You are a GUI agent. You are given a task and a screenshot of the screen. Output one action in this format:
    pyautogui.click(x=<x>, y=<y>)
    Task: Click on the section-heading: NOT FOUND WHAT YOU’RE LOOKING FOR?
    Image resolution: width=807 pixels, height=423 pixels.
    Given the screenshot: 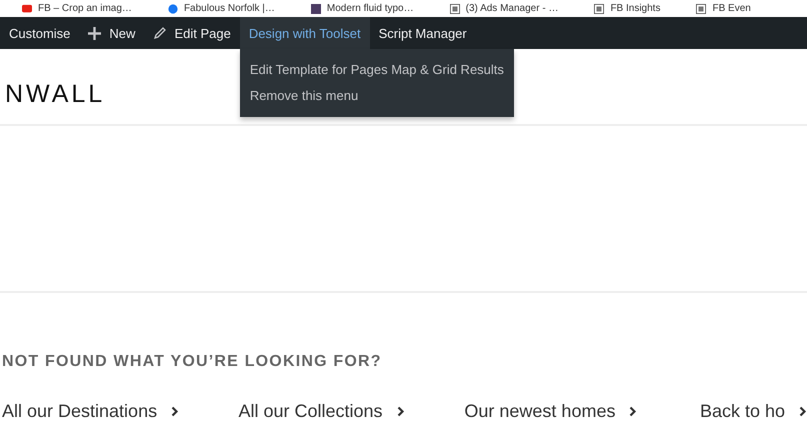 What is the action you would take?
    pyautogui.click(x=192, y=362)
    